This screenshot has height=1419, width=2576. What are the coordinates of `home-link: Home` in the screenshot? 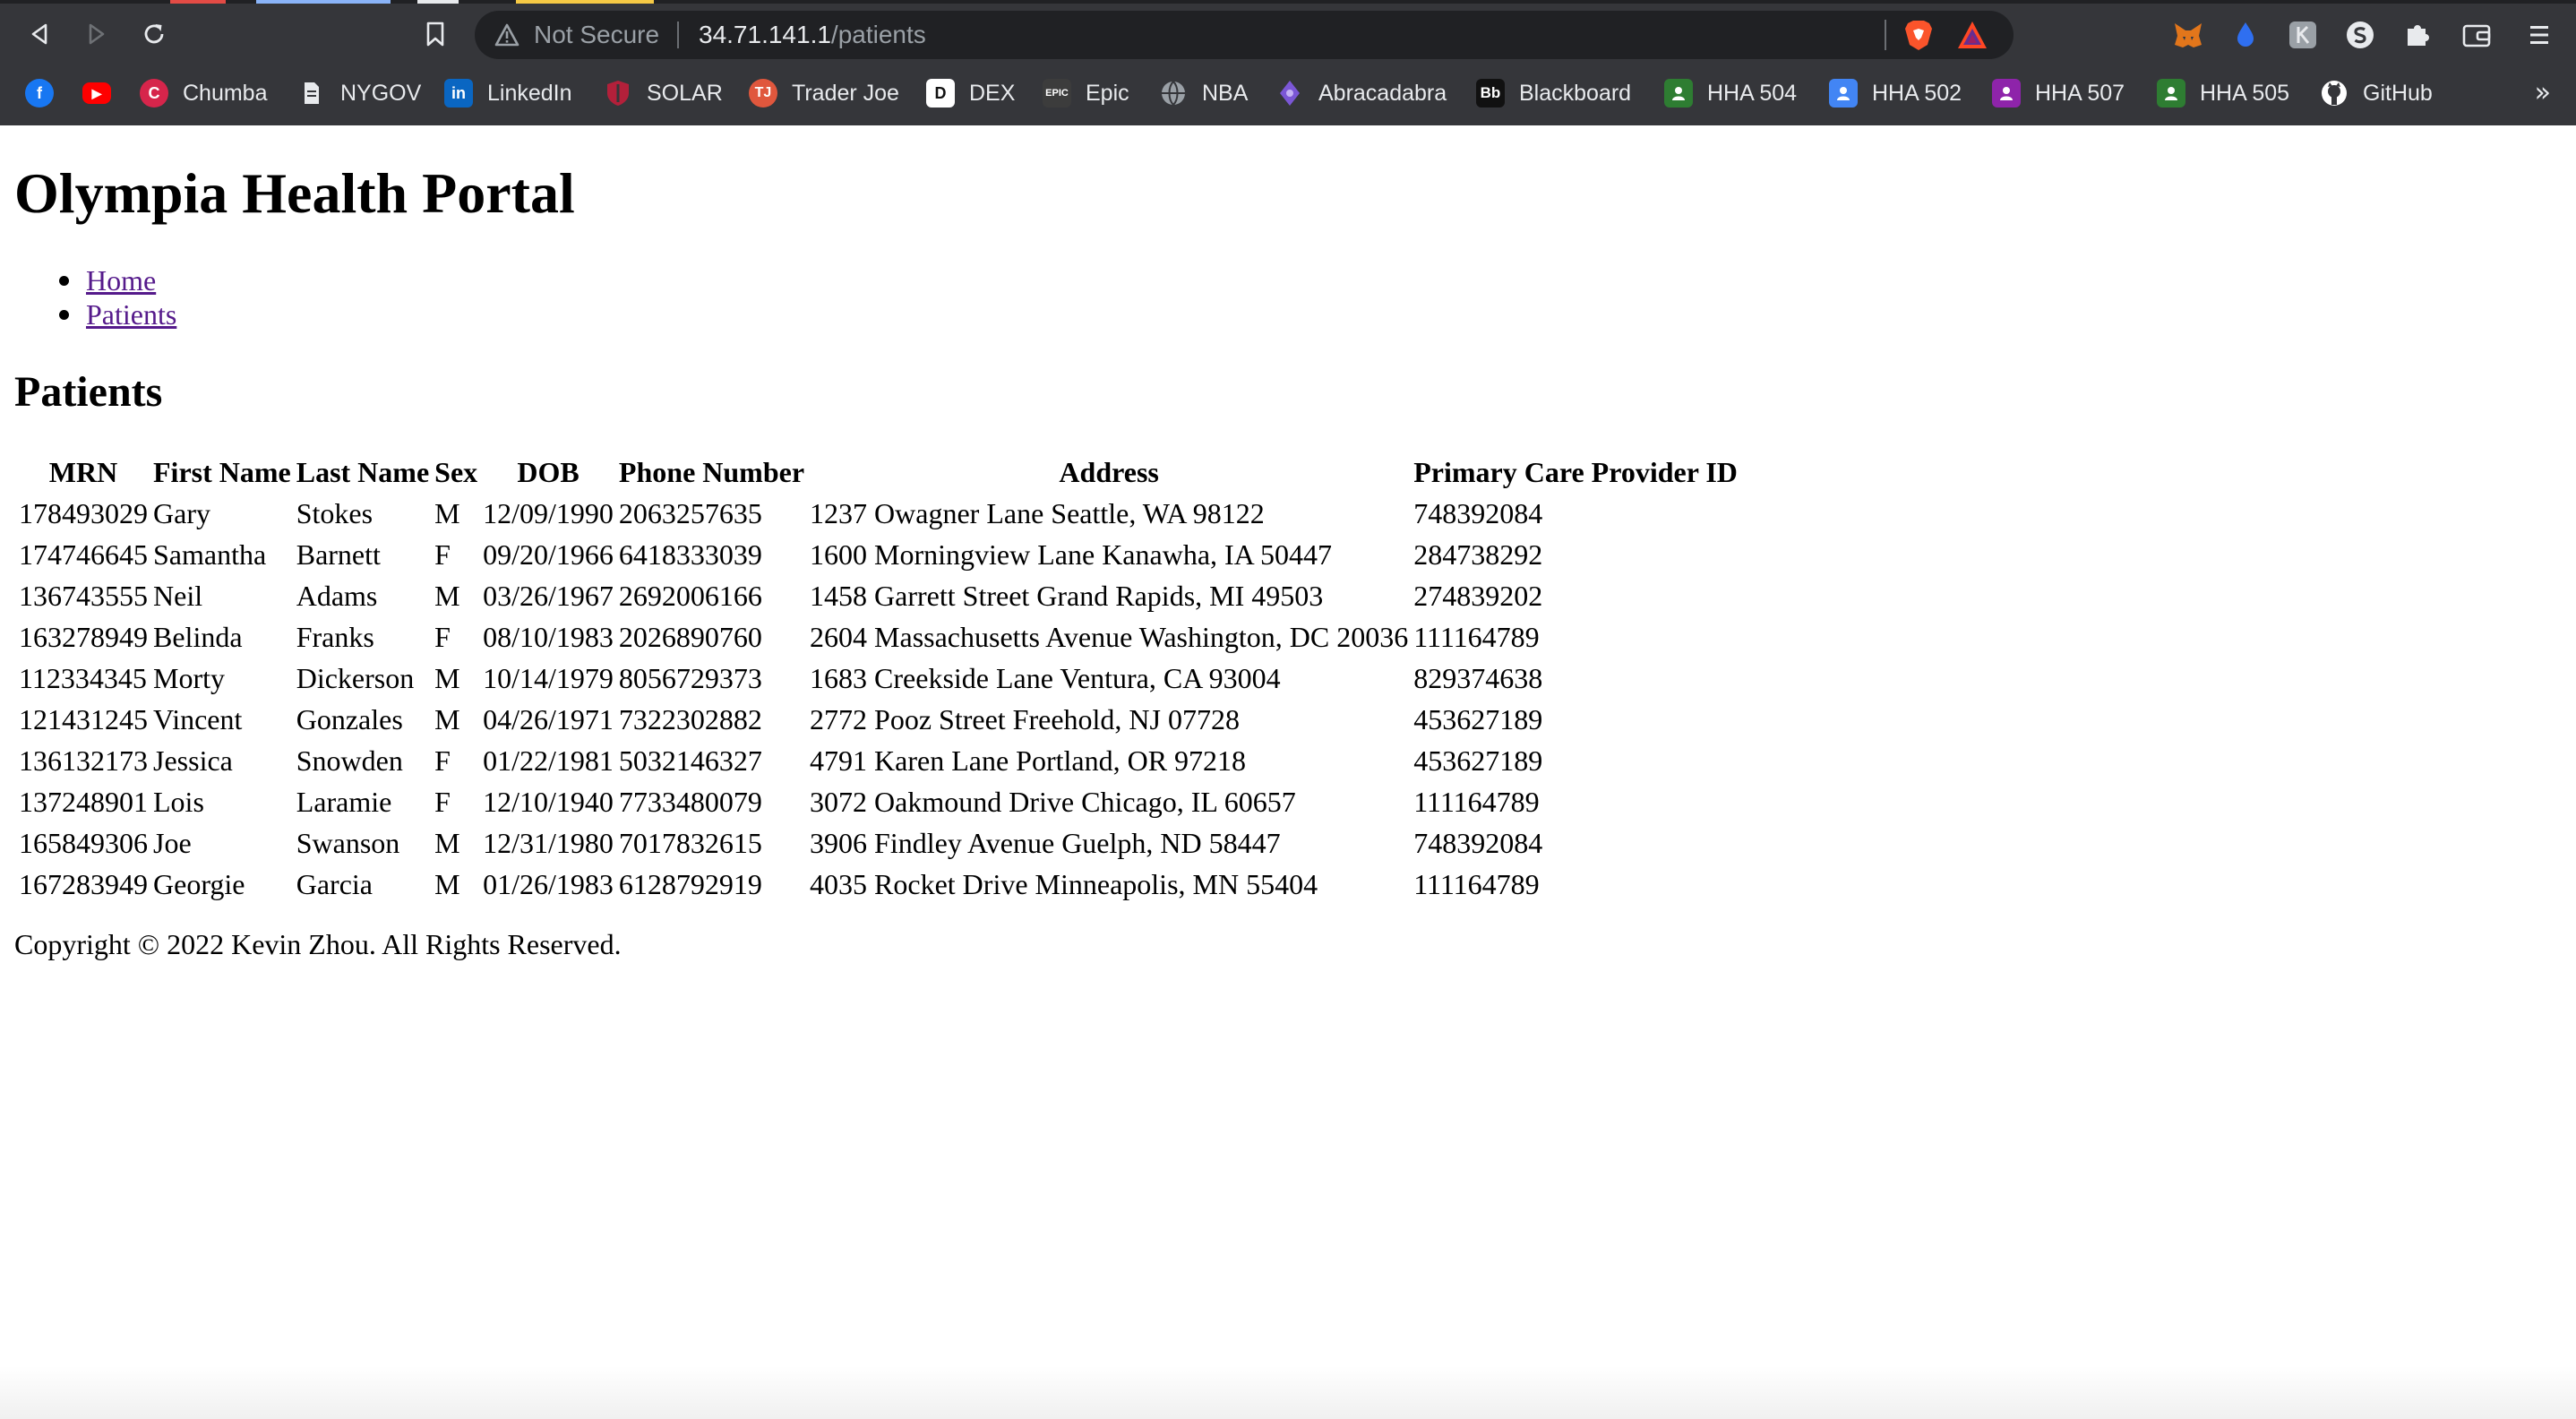 It's located at (121, 280).